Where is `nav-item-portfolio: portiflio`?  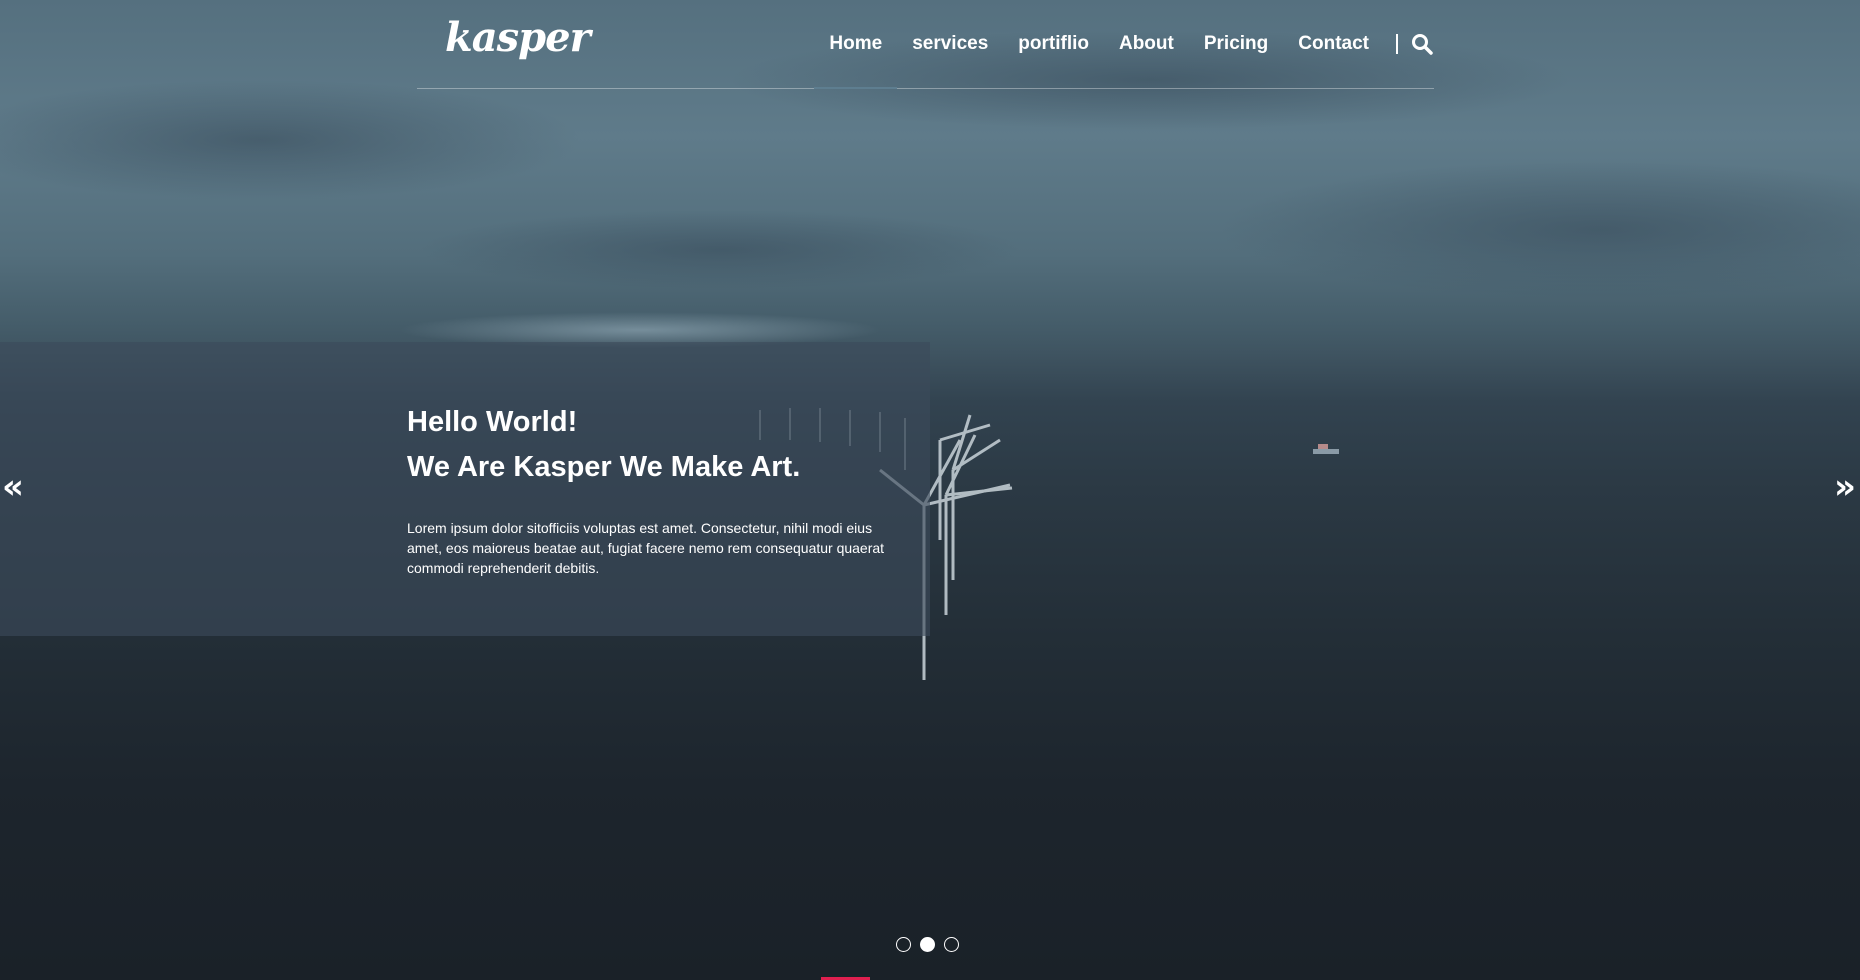
nav-item-portfolio: portiflio is located at coordinates (1053, 44).